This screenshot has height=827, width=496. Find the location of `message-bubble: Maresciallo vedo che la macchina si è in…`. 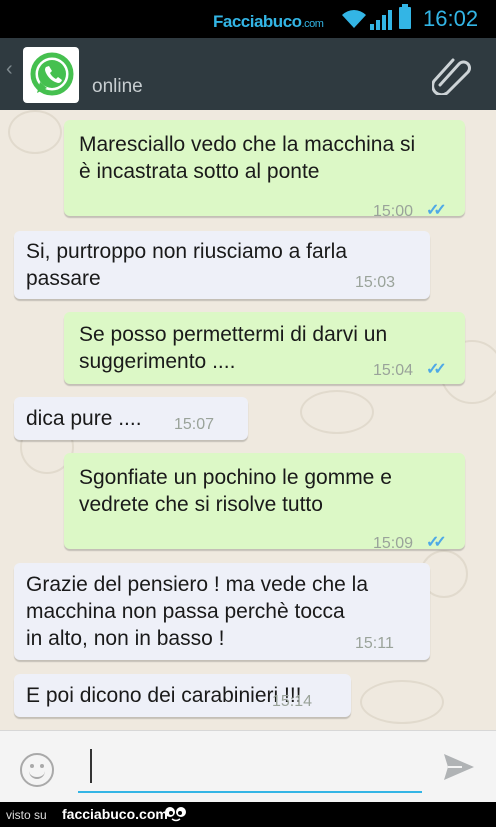

message-bubble: Maresciallo vedo che la macchina si è in… is located at coordinates (264, 170).